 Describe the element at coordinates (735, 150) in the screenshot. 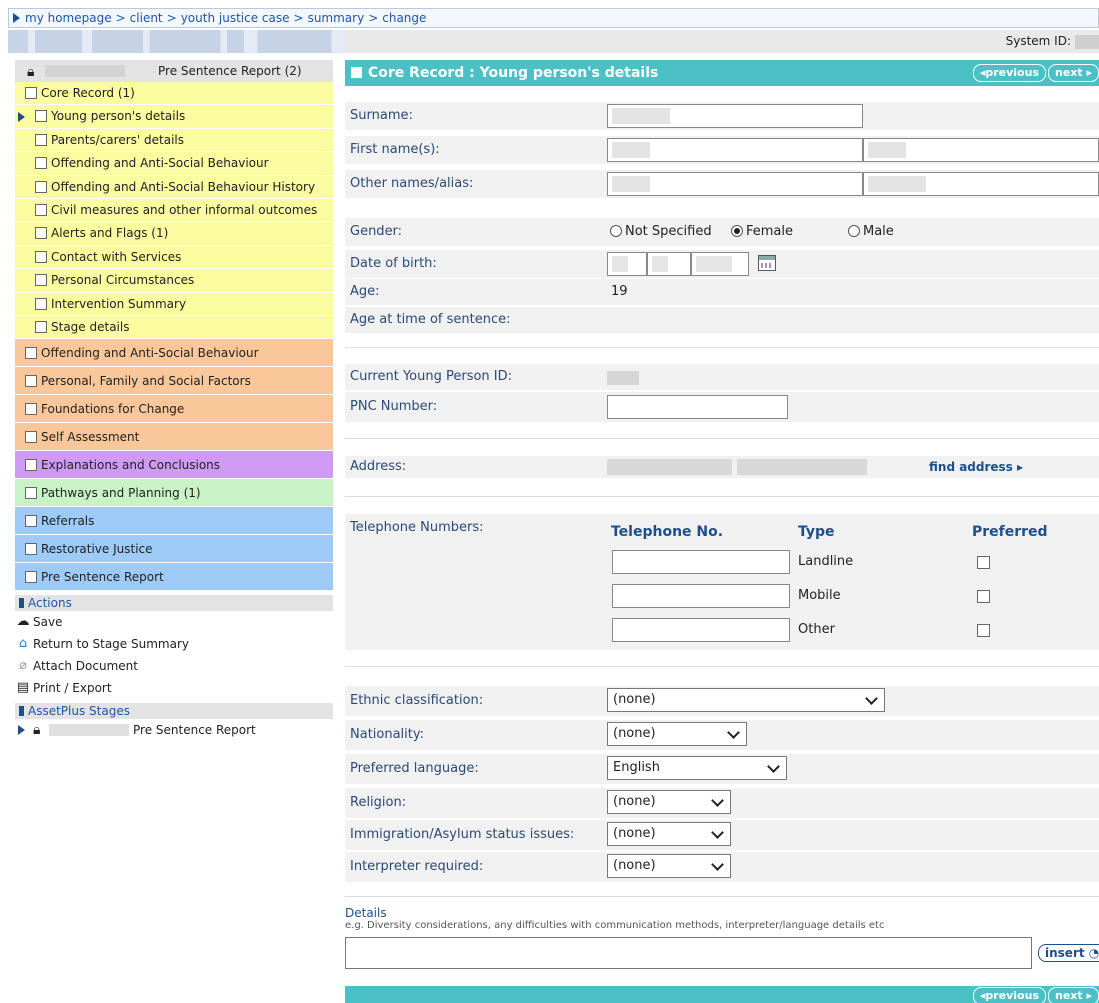

I see `first-name-input` at that location.